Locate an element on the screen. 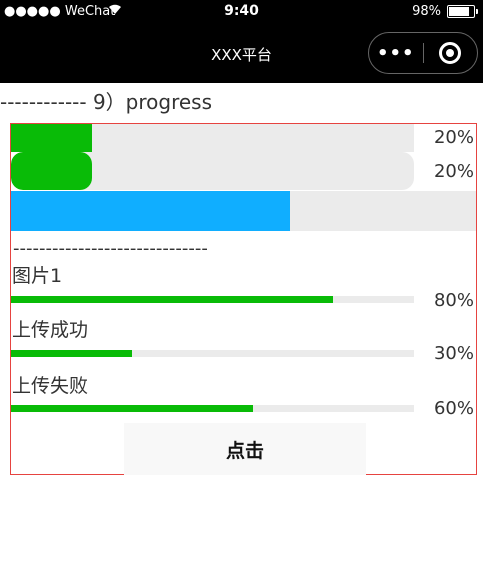 This screenshot has width=483, height=562. upload-percent: 60% is located at coordinates (453, 408).